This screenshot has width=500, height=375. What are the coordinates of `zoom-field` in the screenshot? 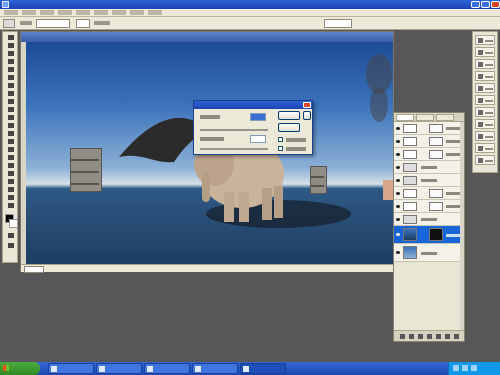 It's located at (34, 269).